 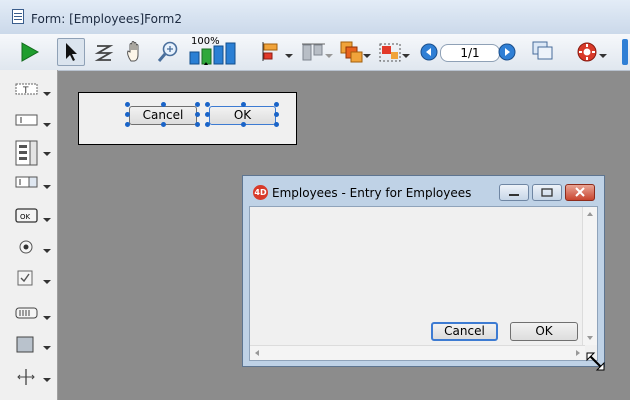 I want to click on splitter-tool, so click(x=33, y=379).